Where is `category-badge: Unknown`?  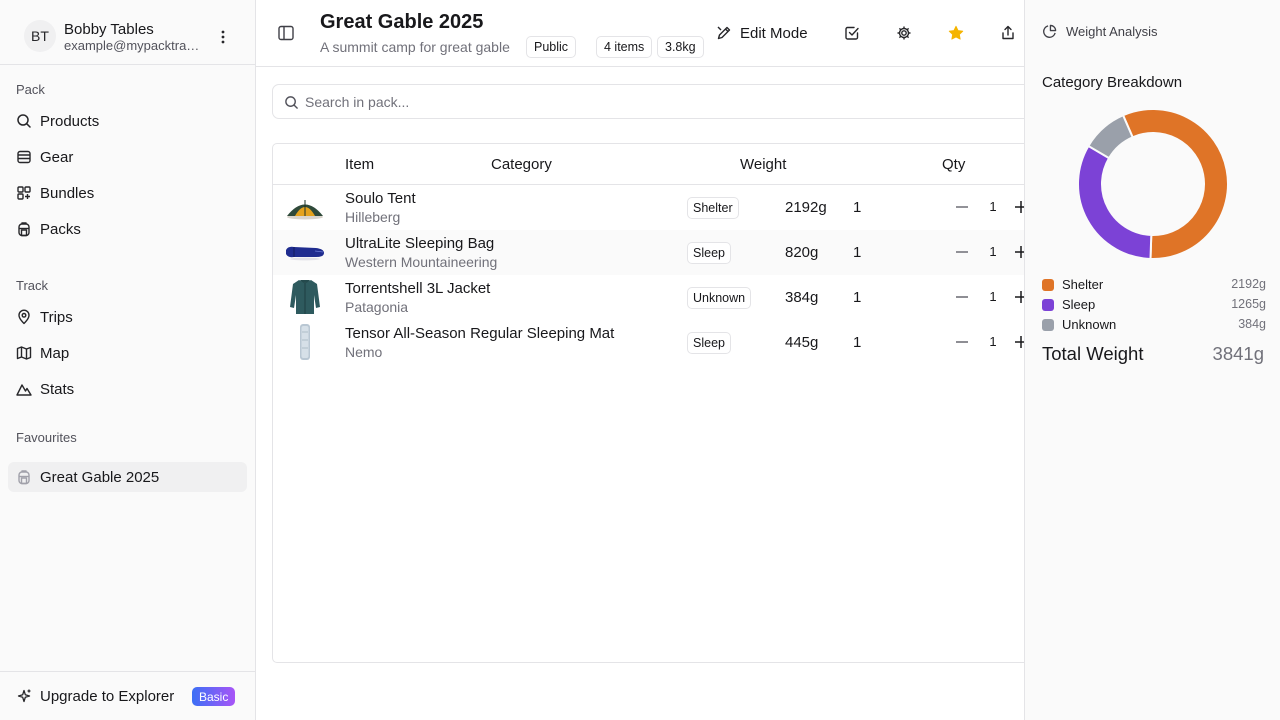 category-badge: Unknown is located at coordinates (719, 298).